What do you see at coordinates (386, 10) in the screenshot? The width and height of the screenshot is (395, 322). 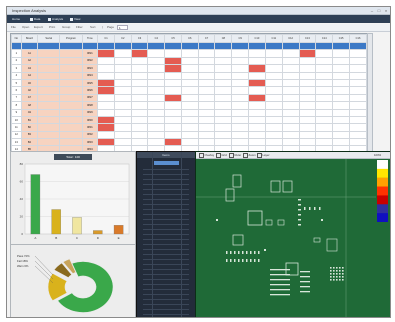 I see `close-icon: ×` at bounding box center [386, 10].